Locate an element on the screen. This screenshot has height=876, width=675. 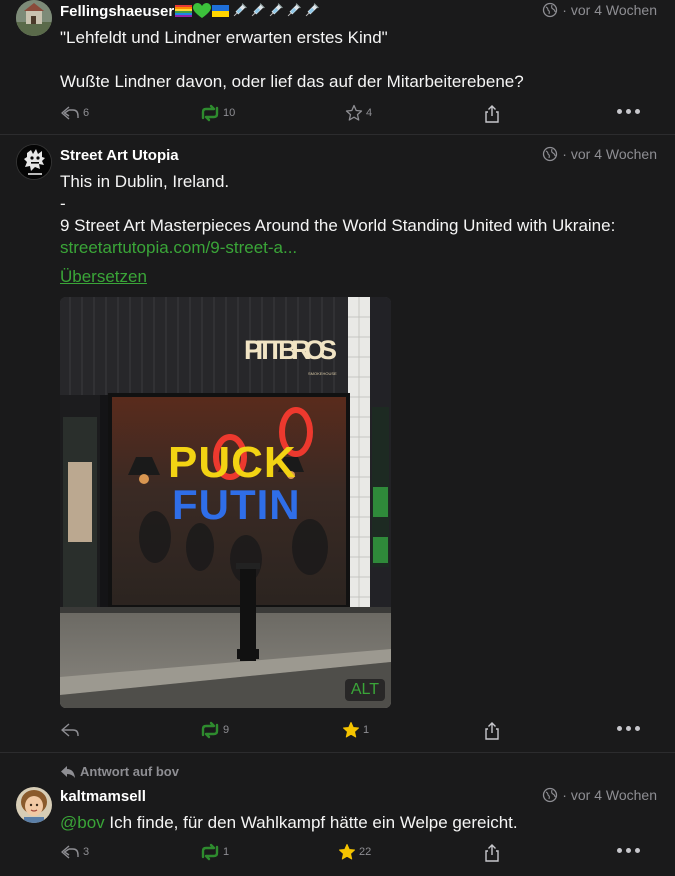
mention-link: @bov is located at coordinates (82, 822).